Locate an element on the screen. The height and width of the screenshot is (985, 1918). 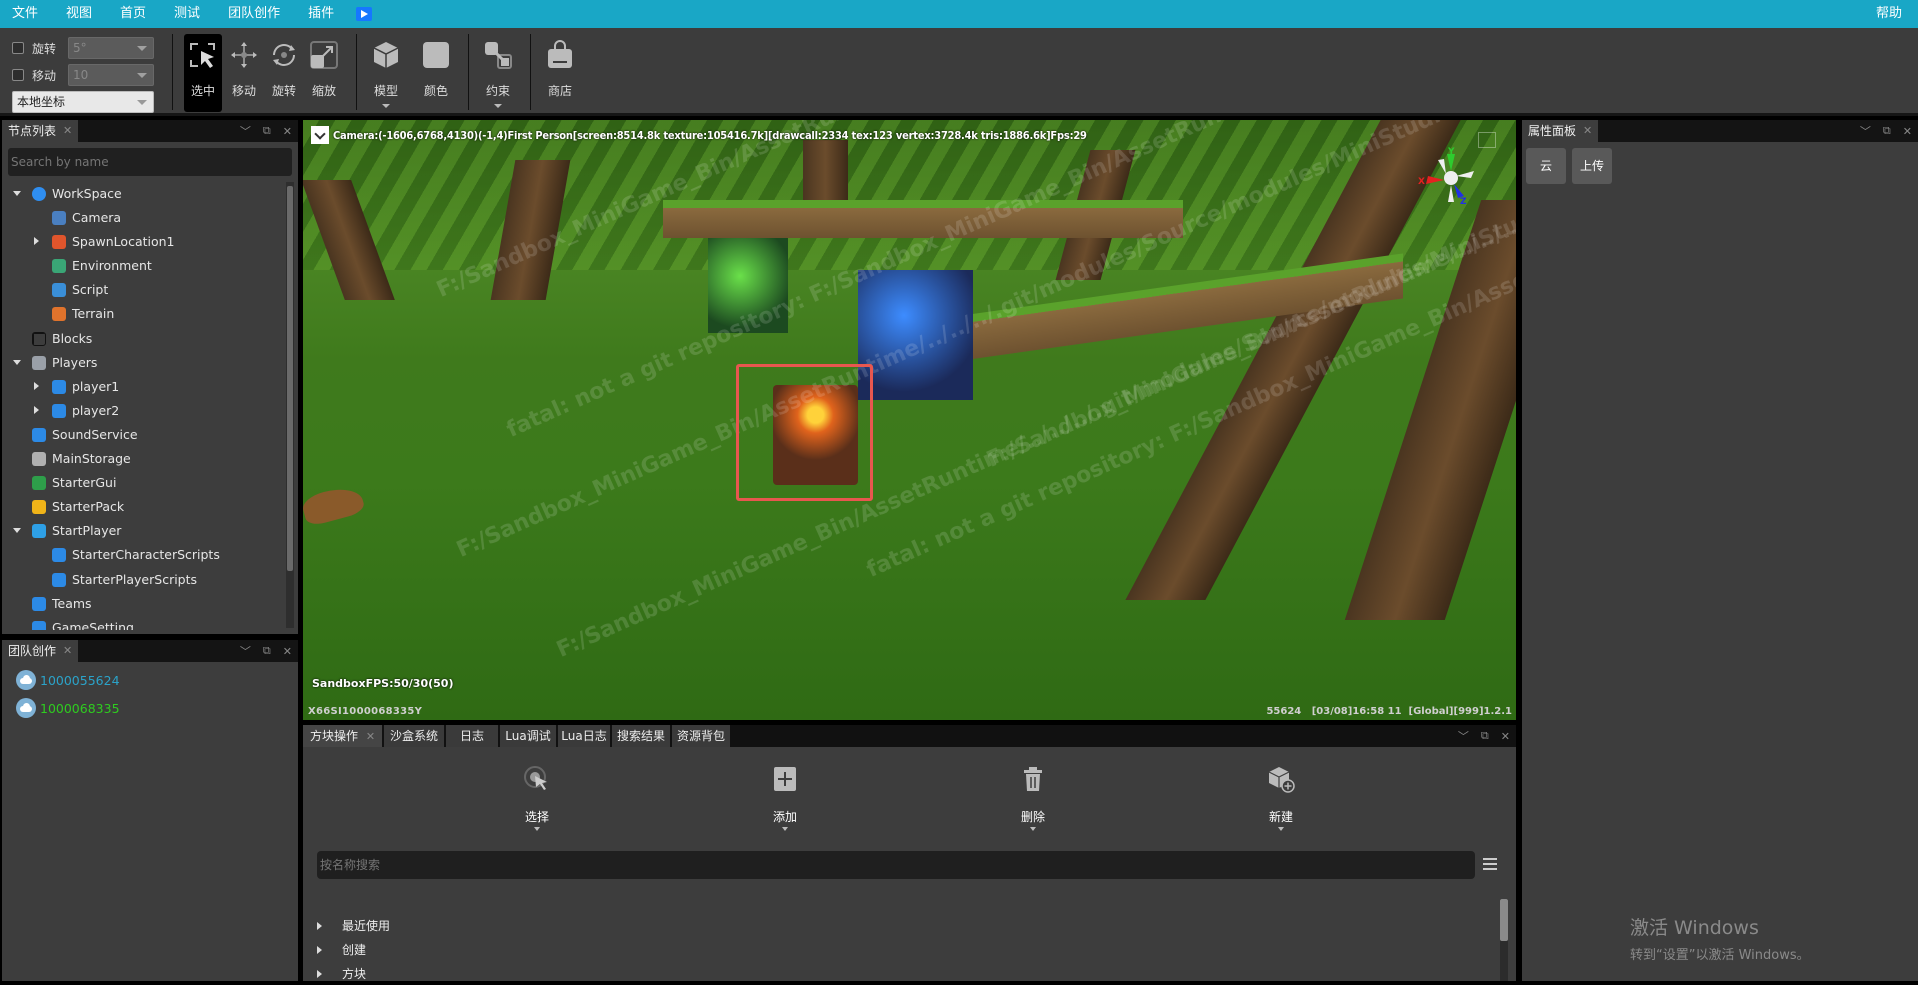
block-search-input is located at coordinates (896, 865).